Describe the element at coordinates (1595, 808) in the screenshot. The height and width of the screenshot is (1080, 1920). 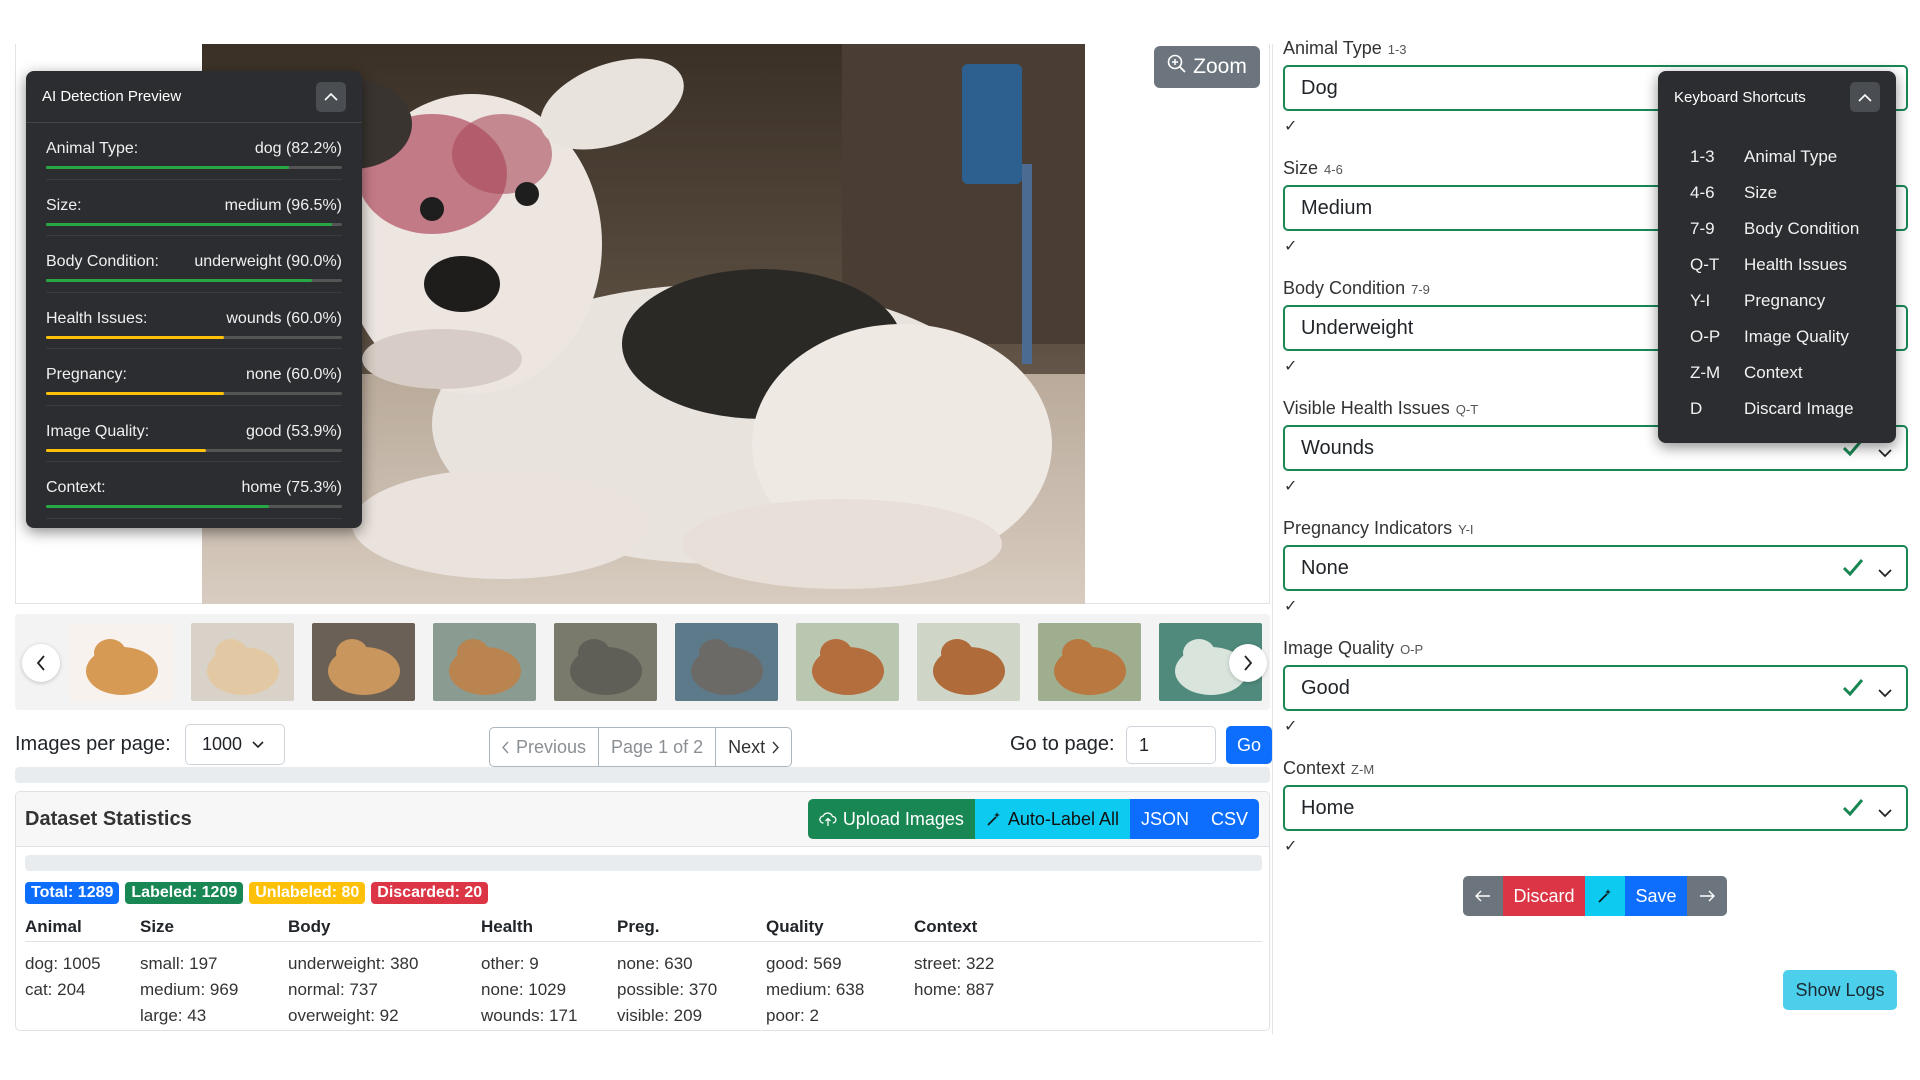
I see `field-select: Home` at that location.